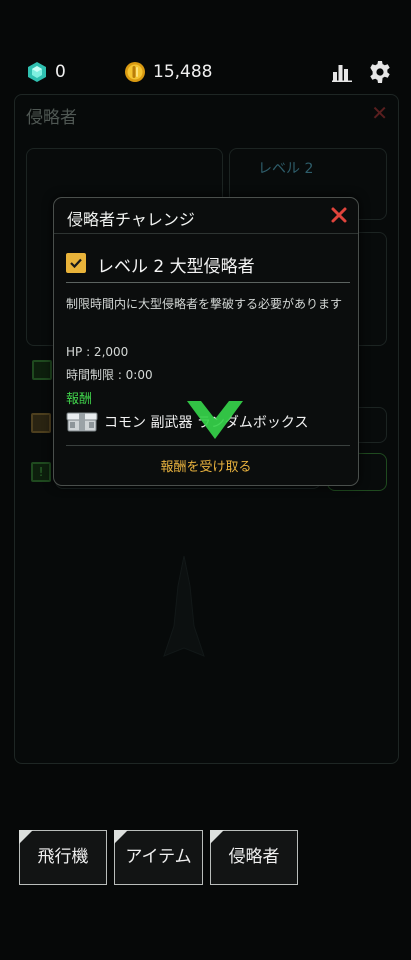 The image size is (411, 960). What do you see at coordinates (131, 219) in the screenshot?
I see `modal-title: 侵略者チャレンジ` at bounding box center [131, 219].